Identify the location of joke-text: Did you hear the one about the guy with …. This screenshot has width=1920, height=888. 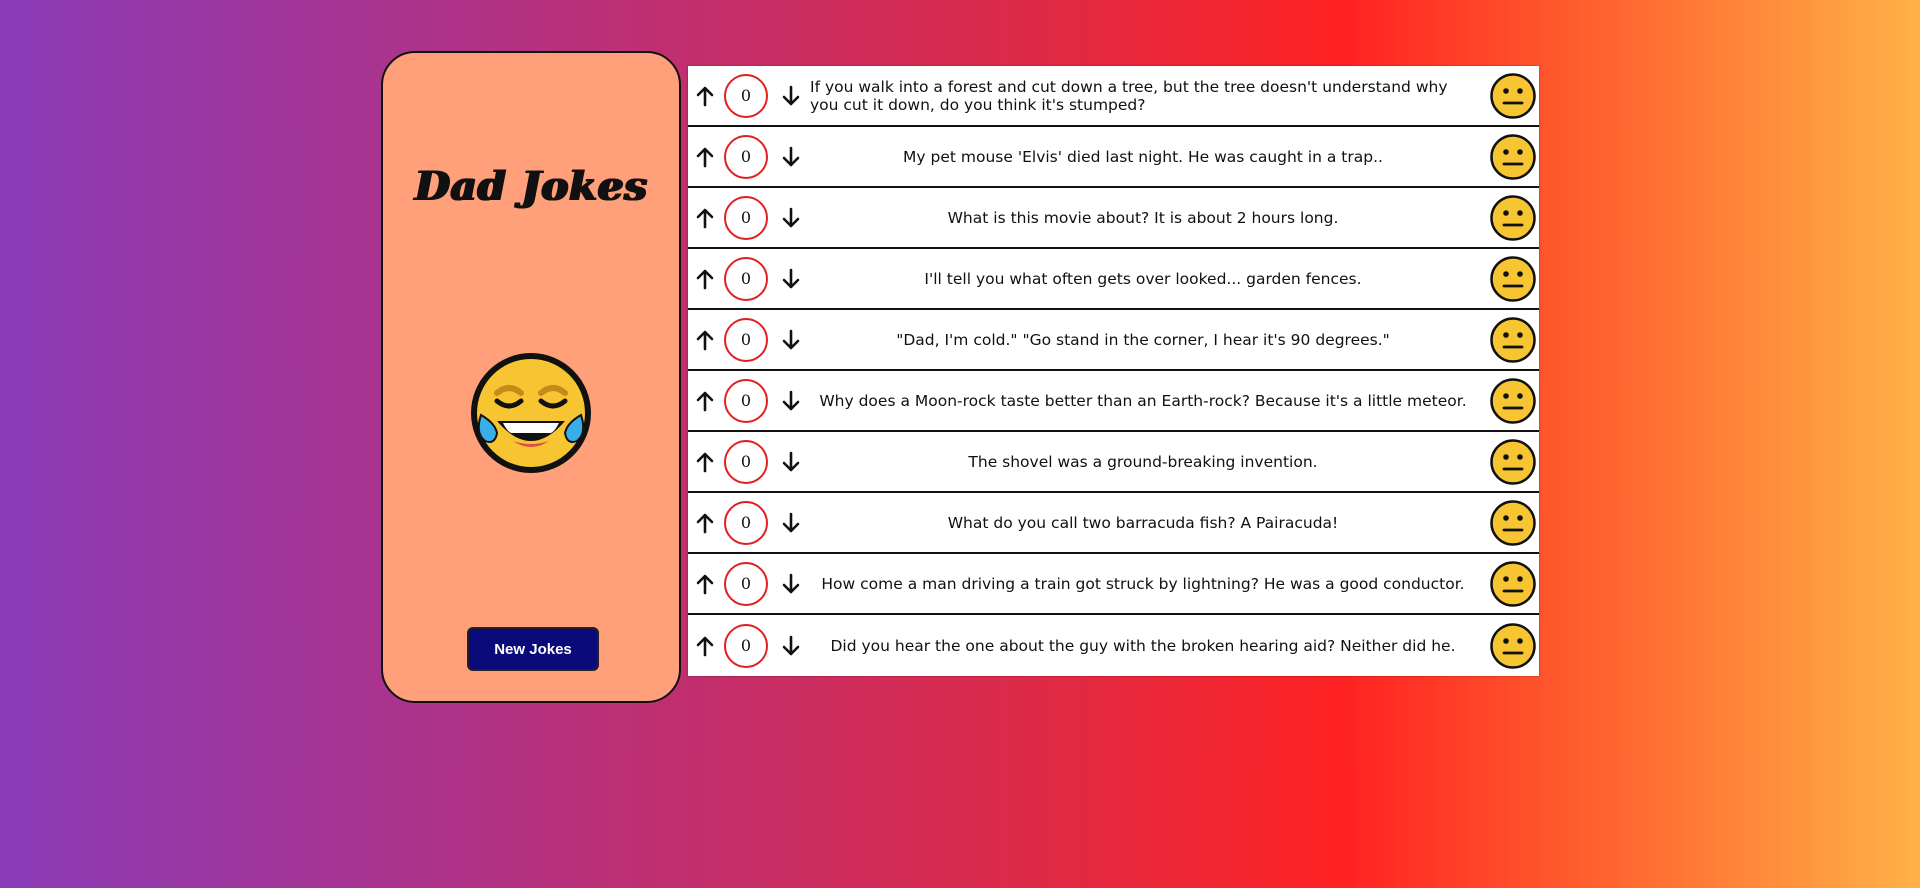
(1143, 645).